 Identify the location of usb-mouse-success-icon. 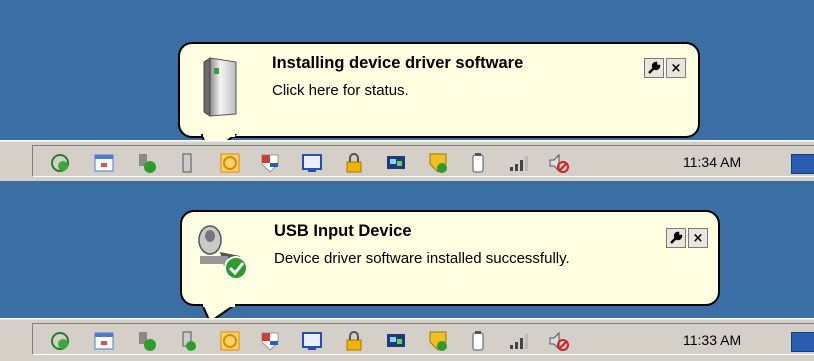
(226, 254).